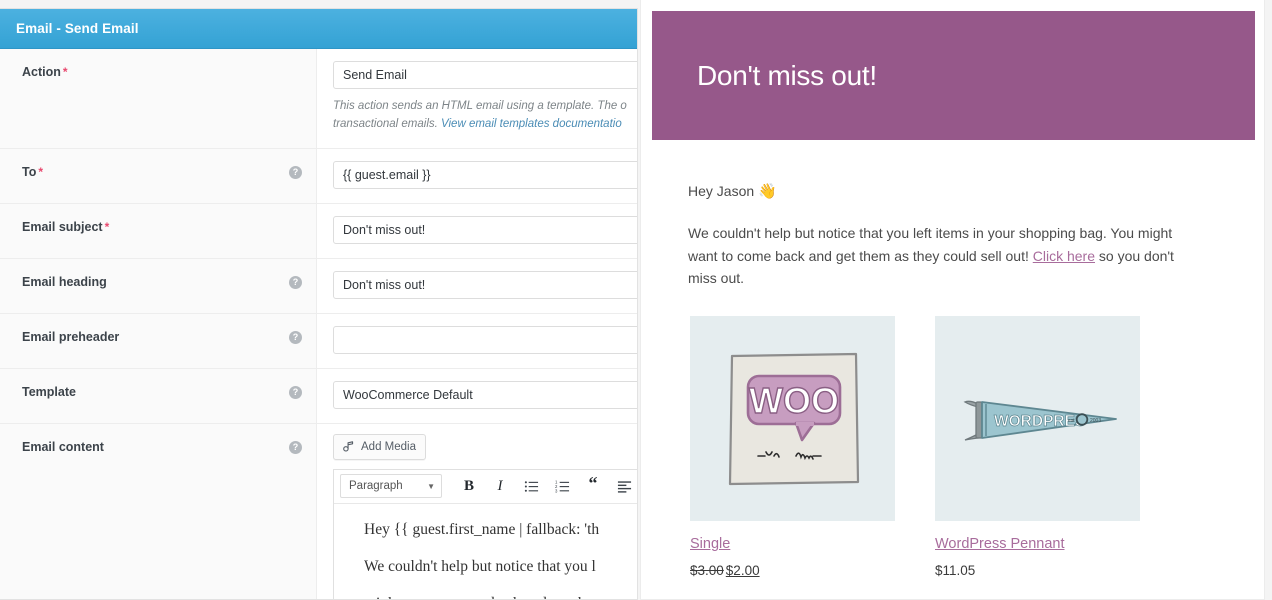 The image size is (1272, 600). I want to click on label-cell-email-subject: Email subject *, so click(158, 230).